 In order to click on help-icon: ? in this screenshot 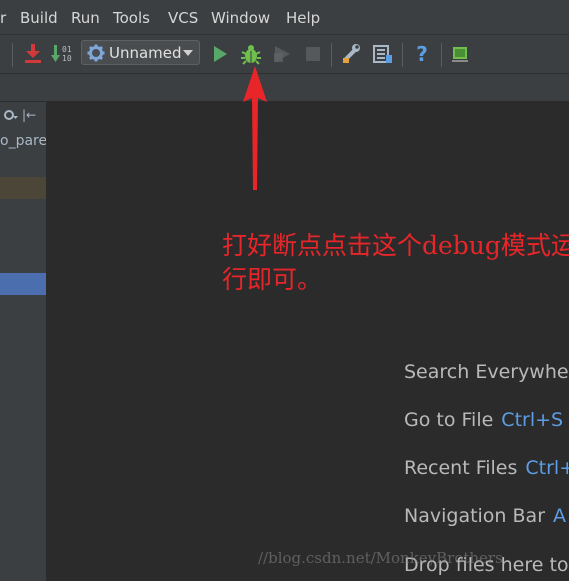, I will do `click(422, 54)`.